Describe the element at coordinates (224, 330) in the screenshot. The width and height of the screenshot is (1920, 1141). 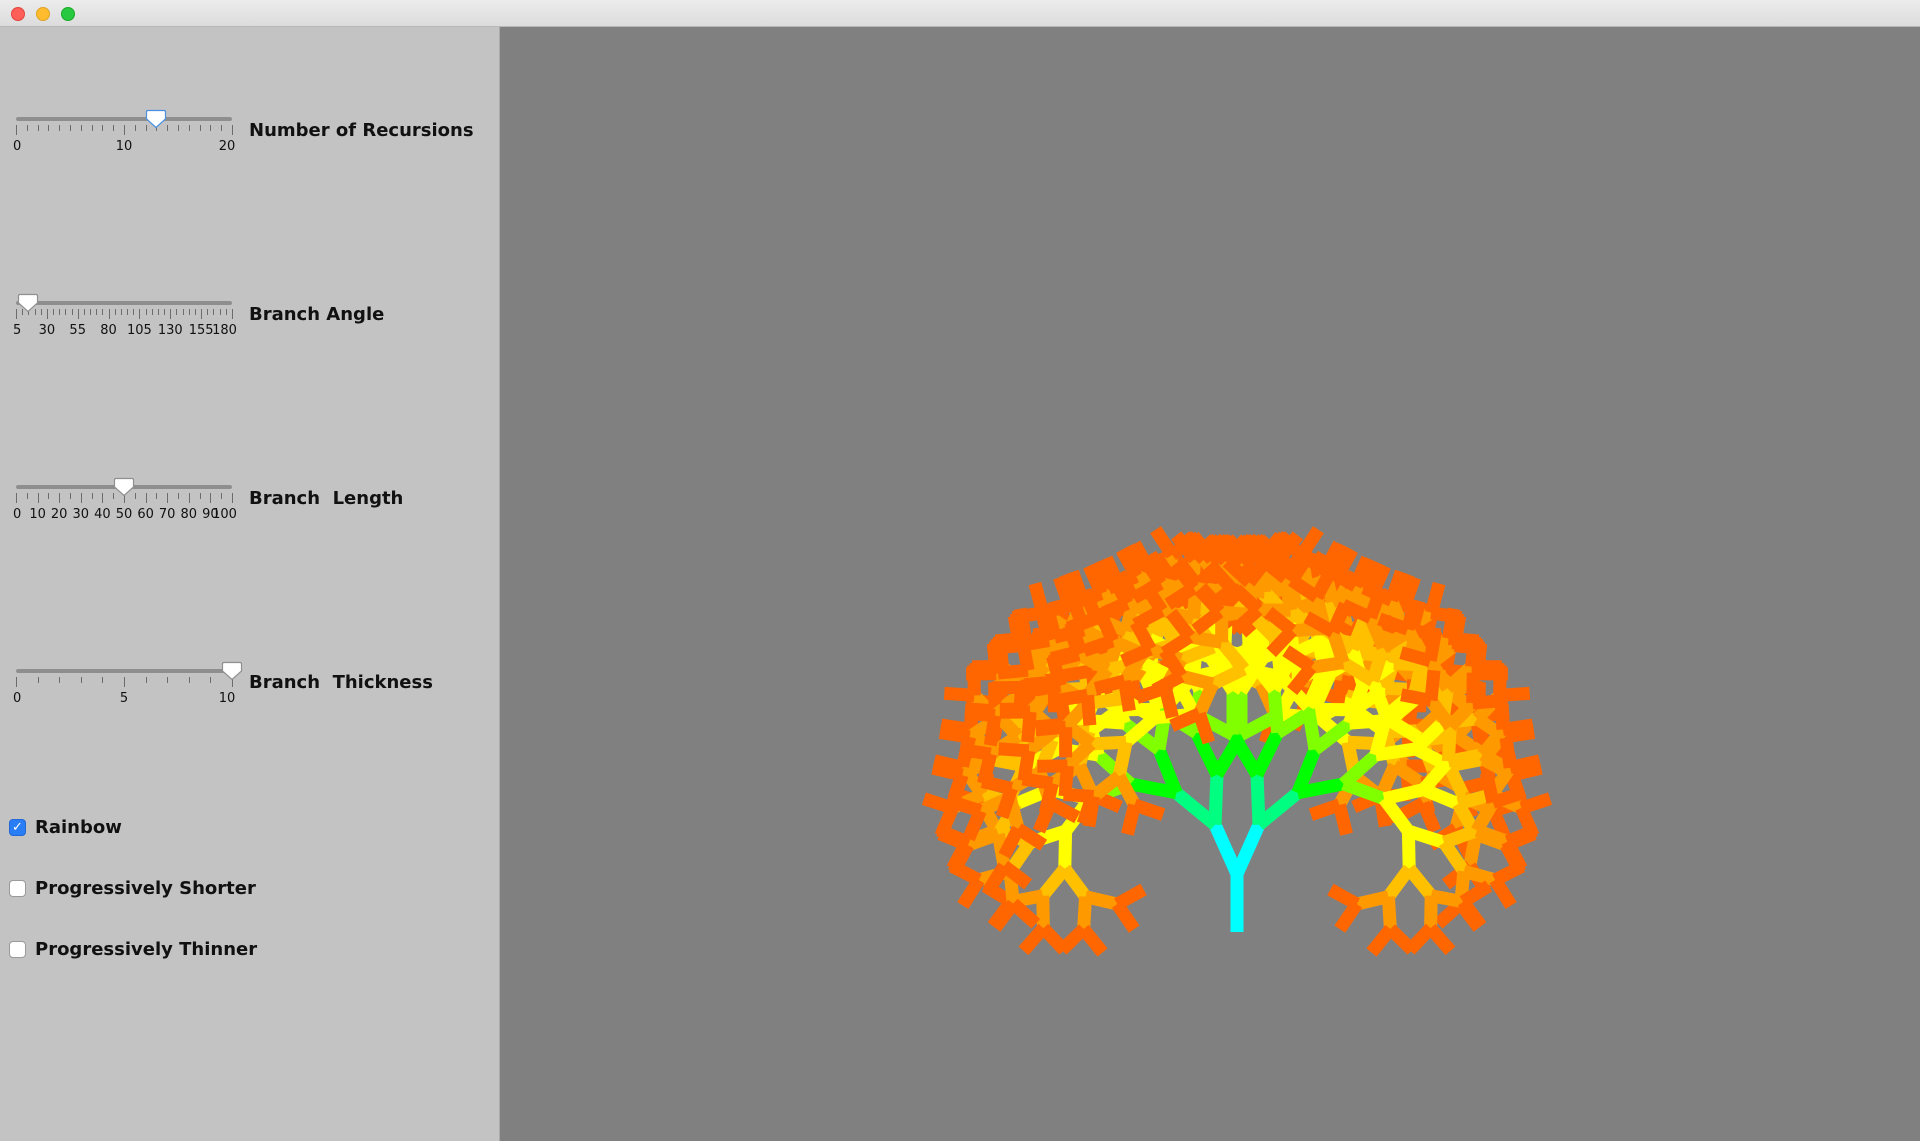
I see `tick-label: 180` at that location.